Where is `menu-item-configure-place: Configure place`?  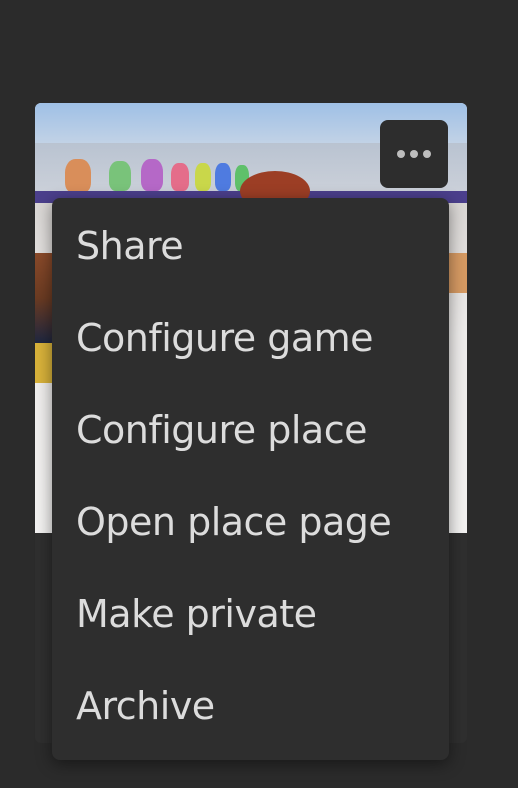 menu-item-configure-place: Configure place is located at coordinates (250, 430).